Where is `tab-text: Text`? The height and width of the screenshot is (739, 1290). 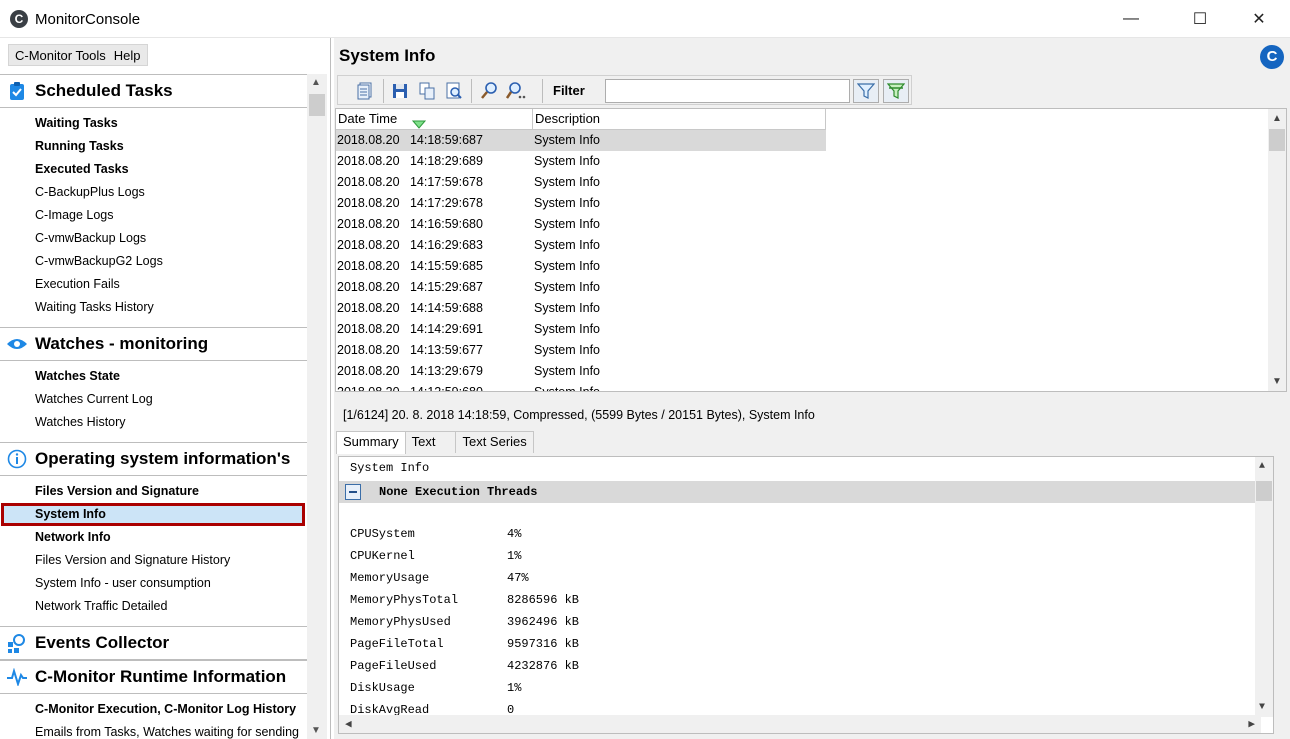 tab-text: Text is located at coordinates (430, 442).